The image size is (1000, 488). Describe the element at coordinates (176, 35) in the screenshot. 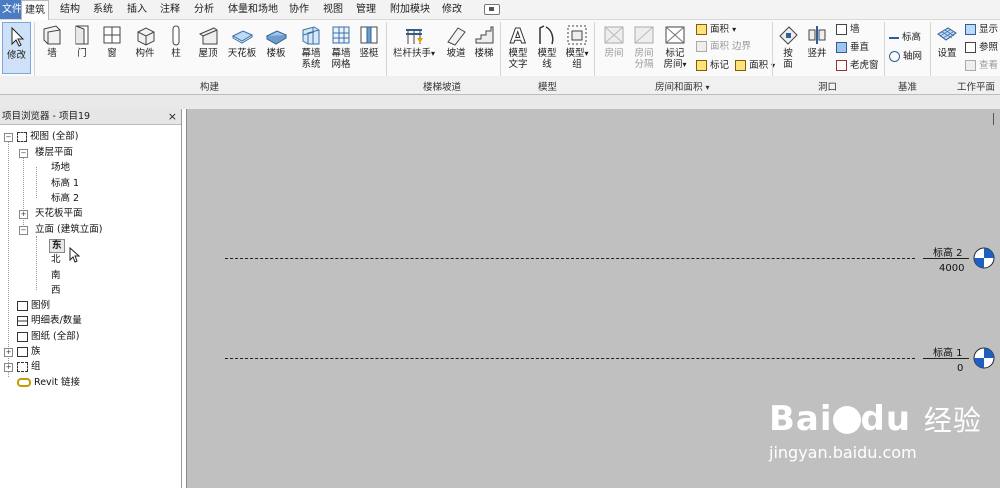

I see `column-icon` at that location.